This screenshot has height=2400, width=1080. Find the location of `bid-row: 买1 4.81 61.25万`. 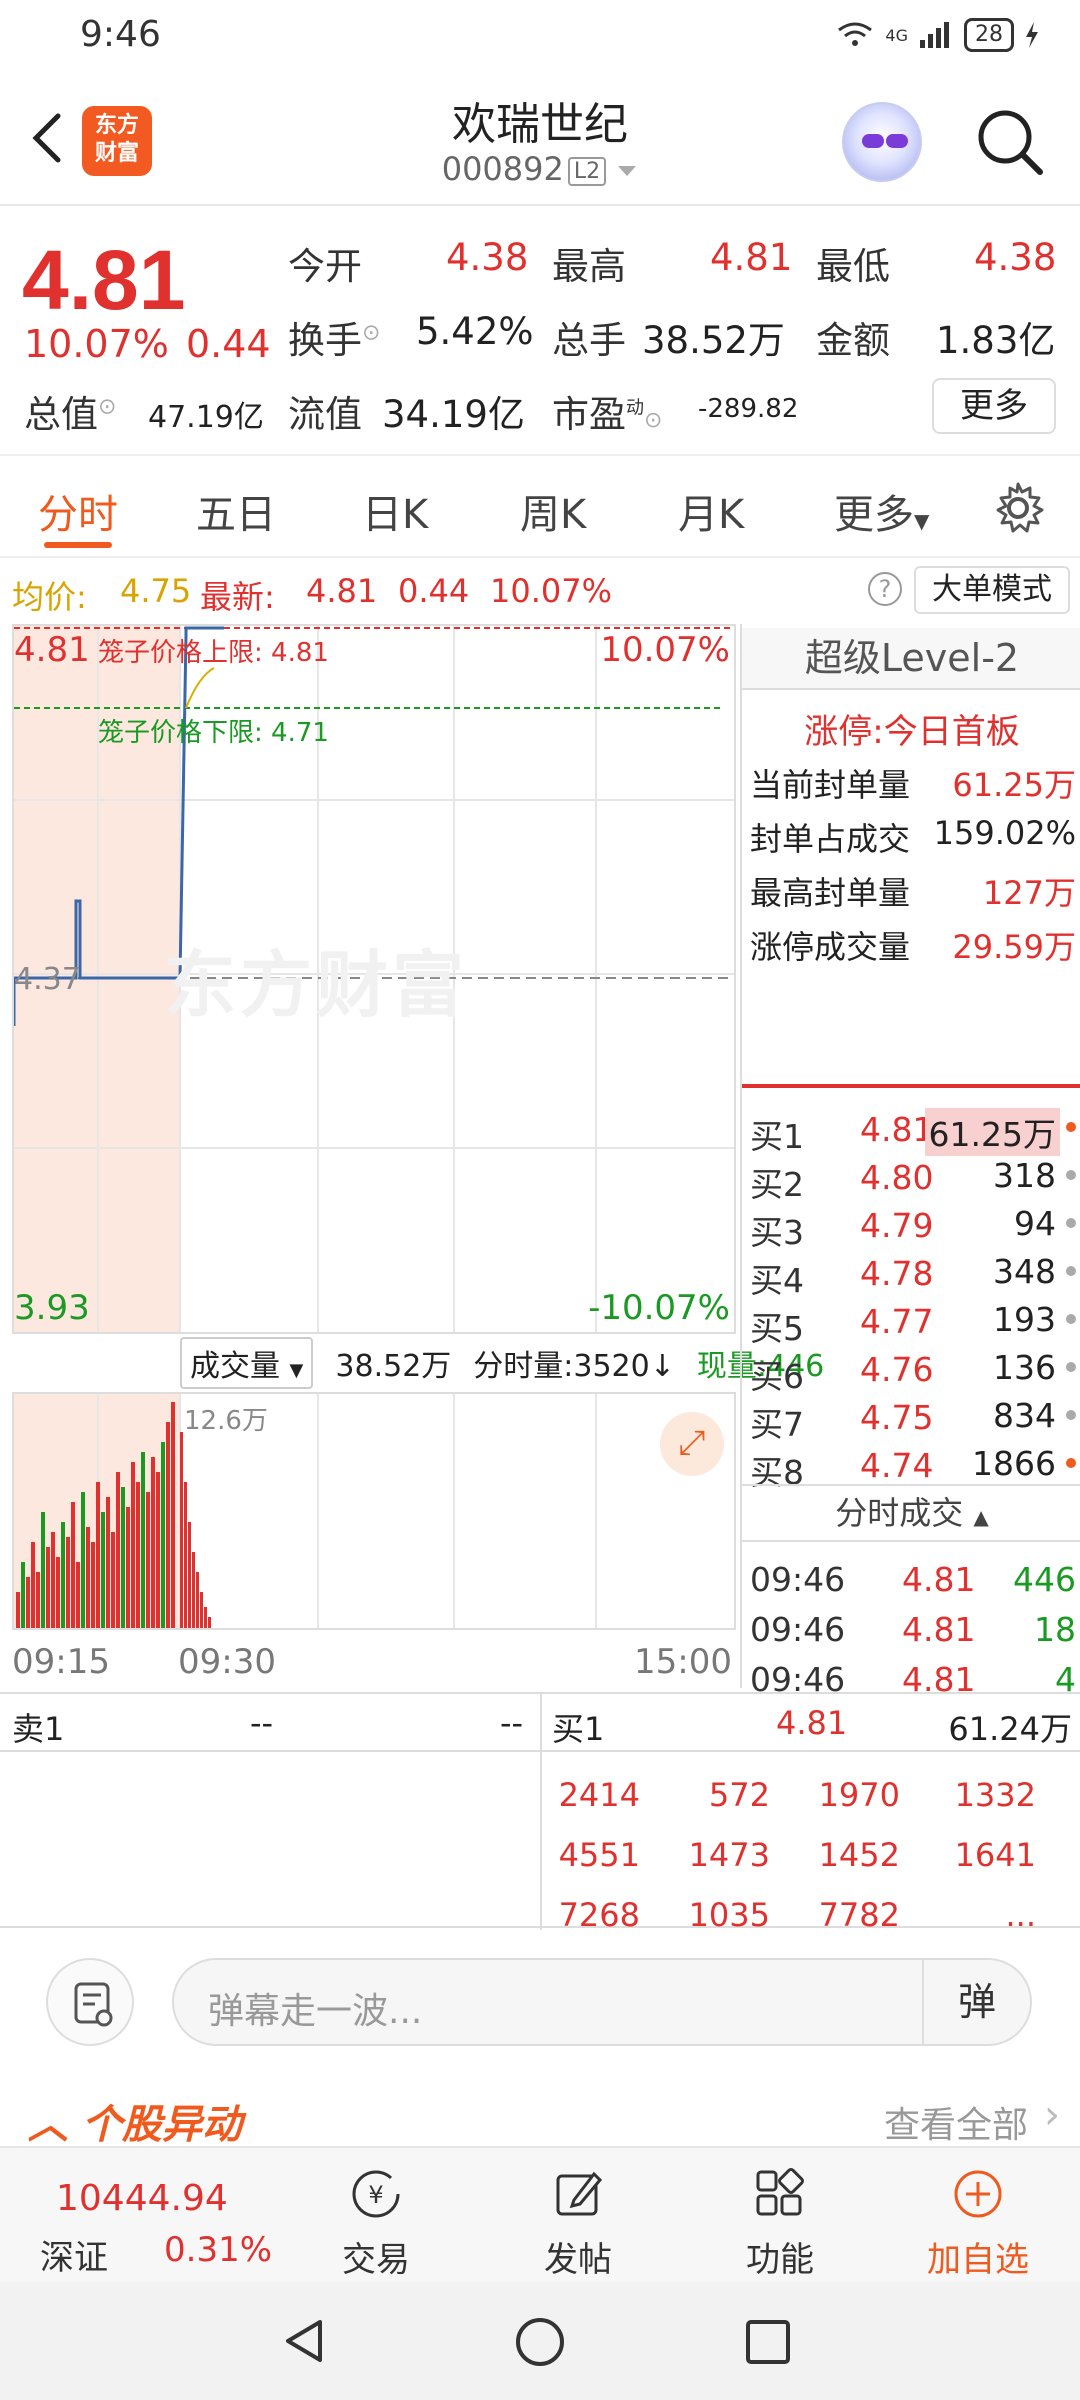

bid-row: 买1 4.81 61.25万 is located at coordinates (911, 1130).